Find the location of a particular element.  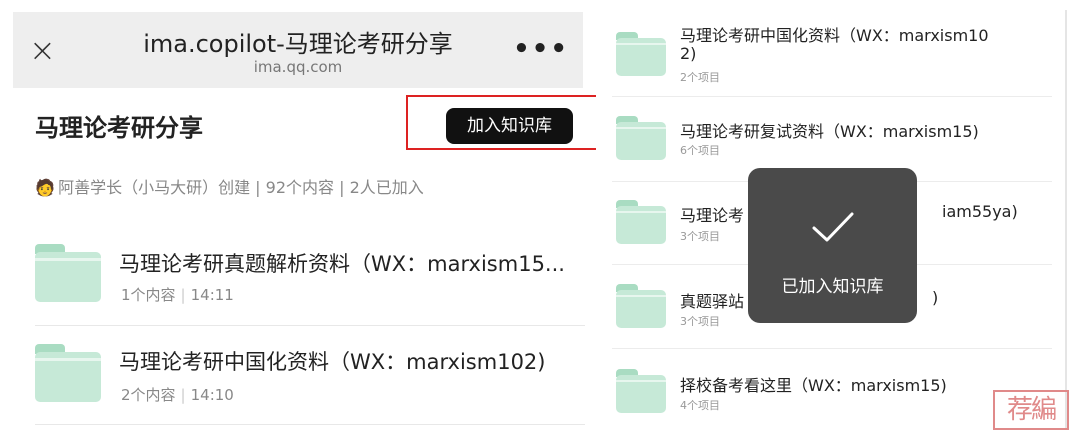

item-title-line1: 马理论考研中国化资料（WX：marxism10 is located at coordinates (834, 35).